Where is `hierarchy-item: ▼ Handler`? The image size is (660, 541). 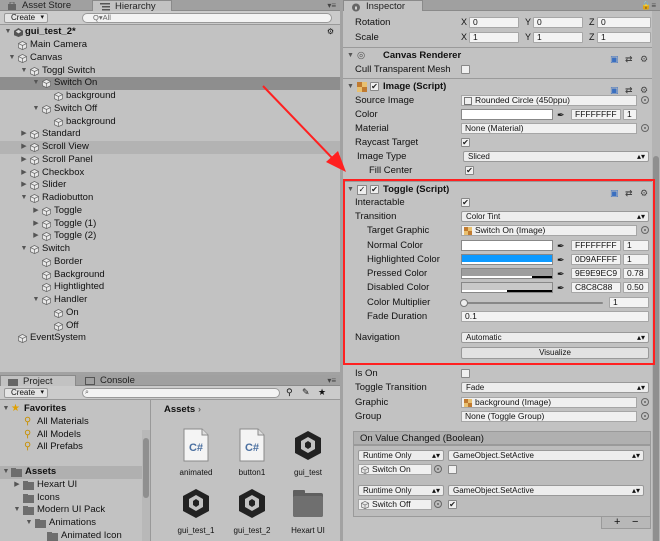
hierarchy-item: ▼ Handler is located at coordinates (170, 300).